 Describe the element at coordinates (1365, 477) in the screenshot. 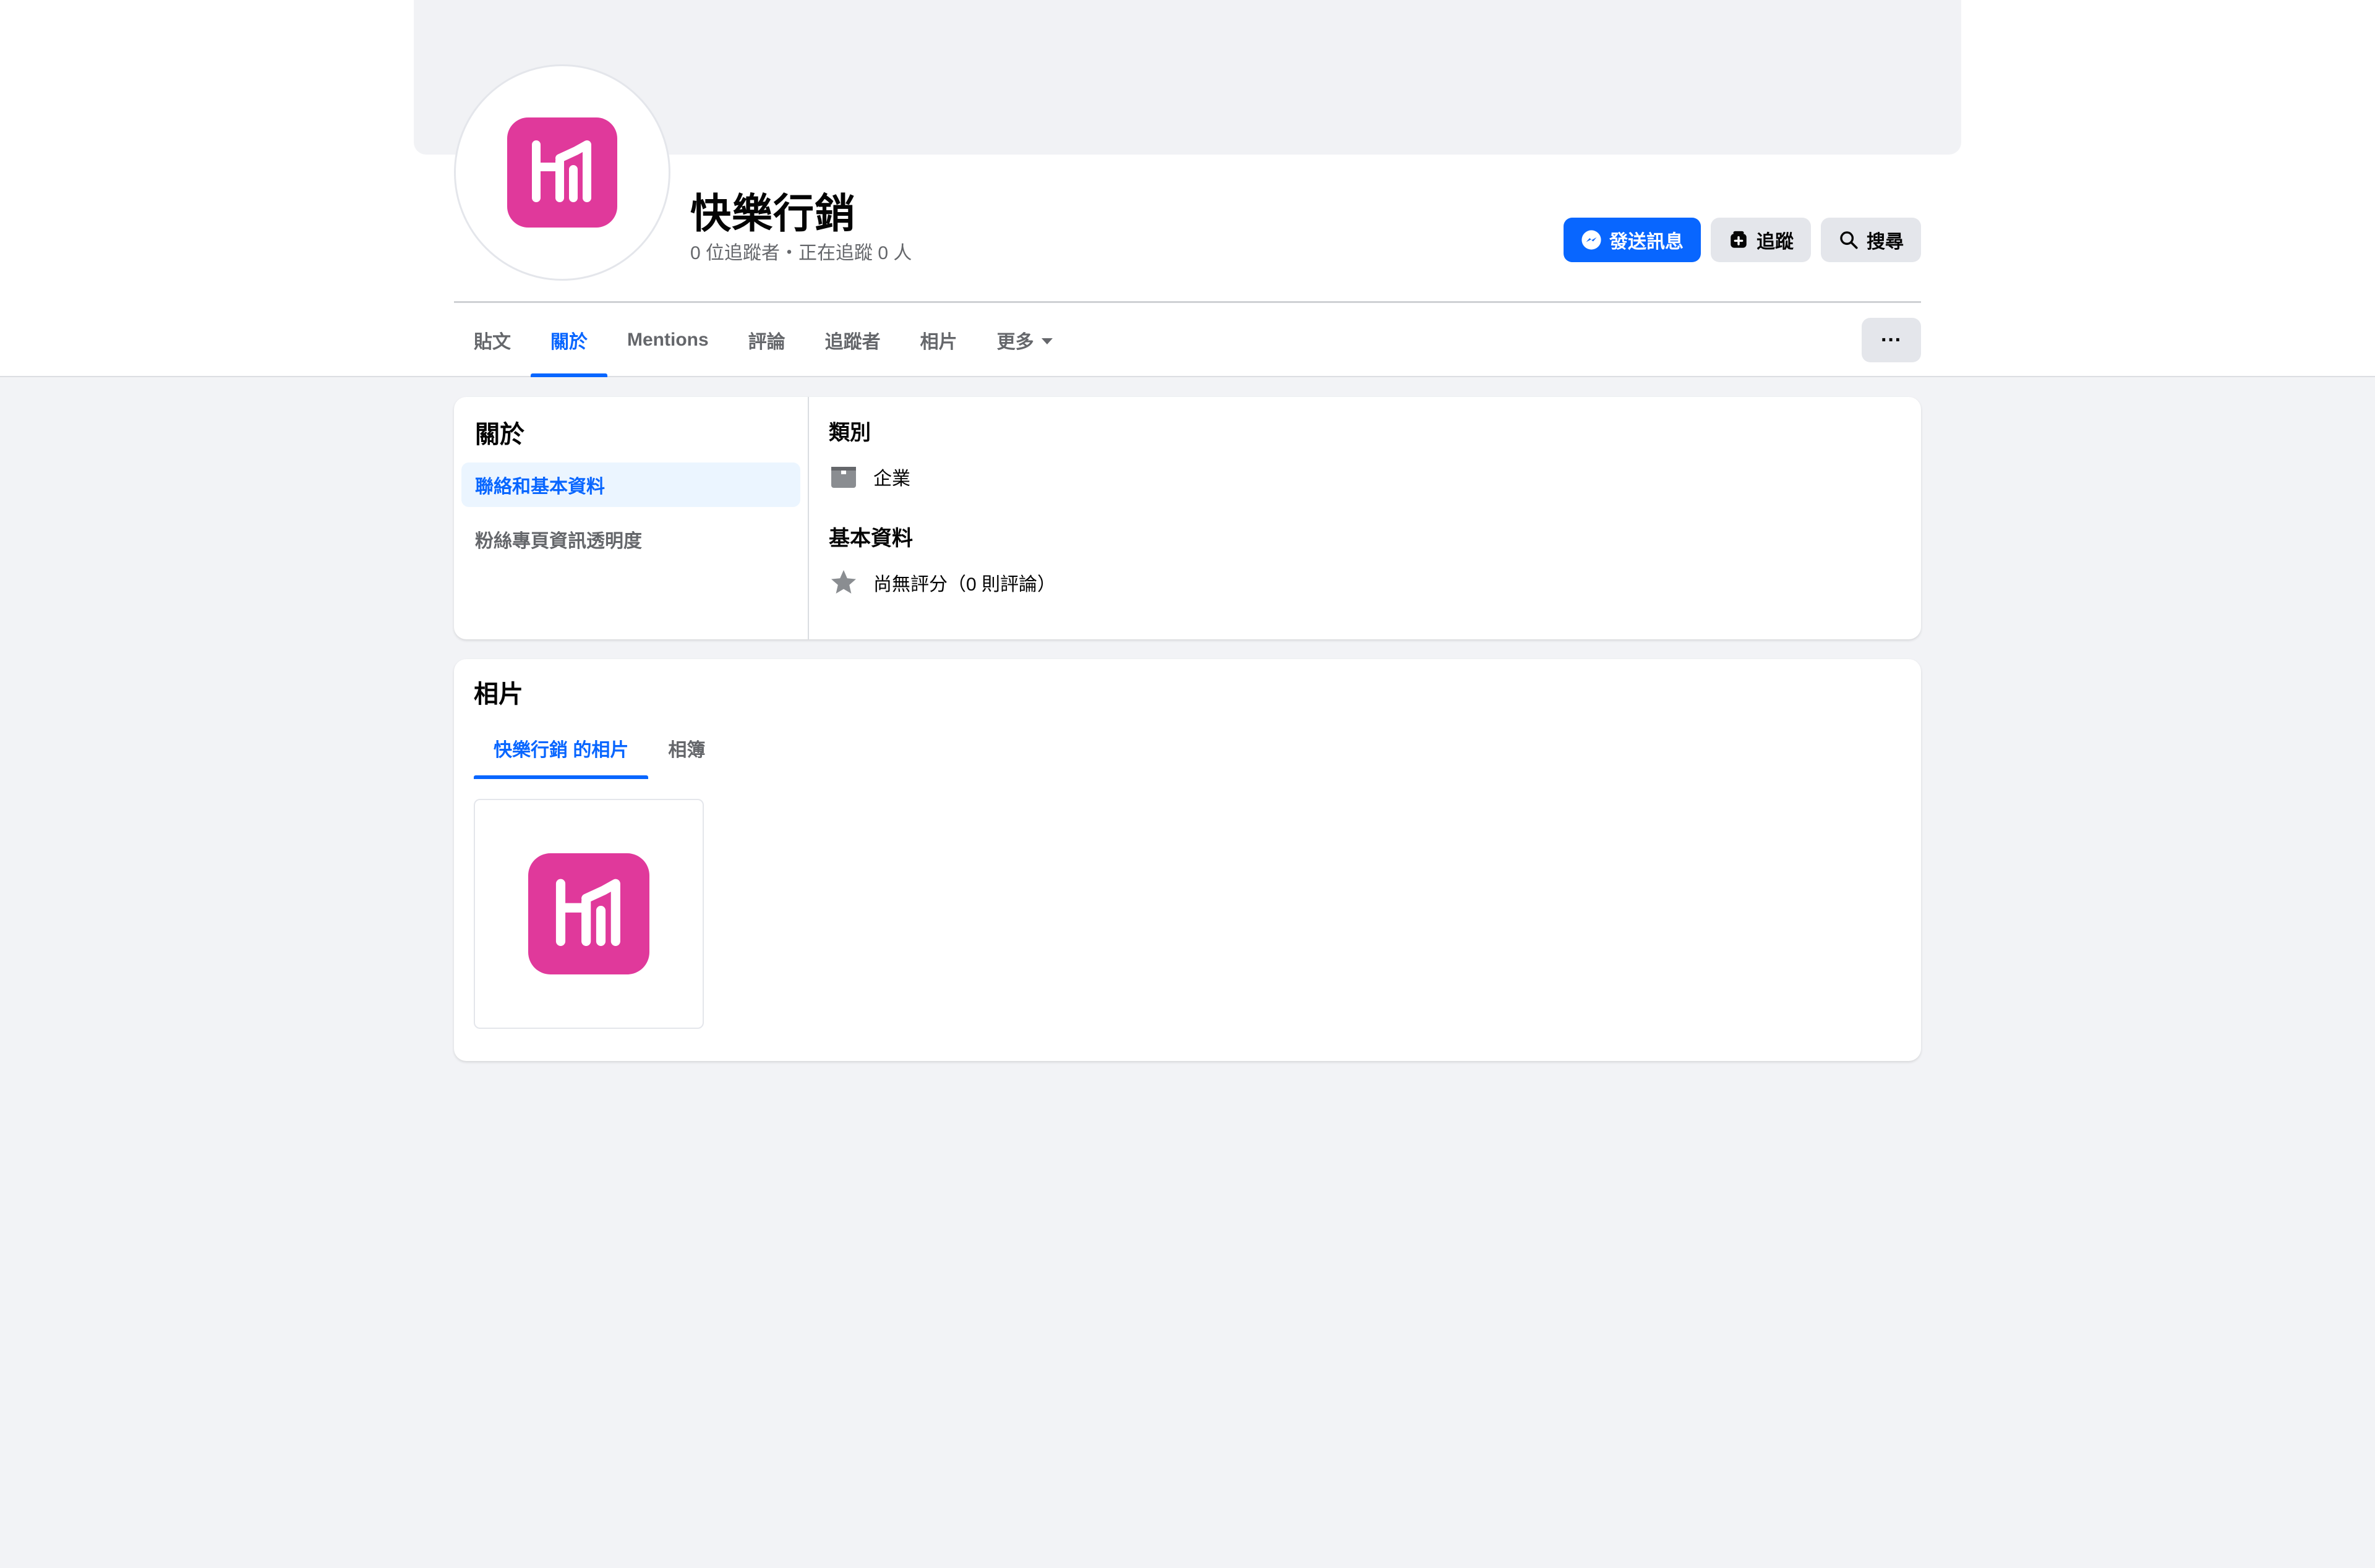

I see `category-row: 企業` at that location.